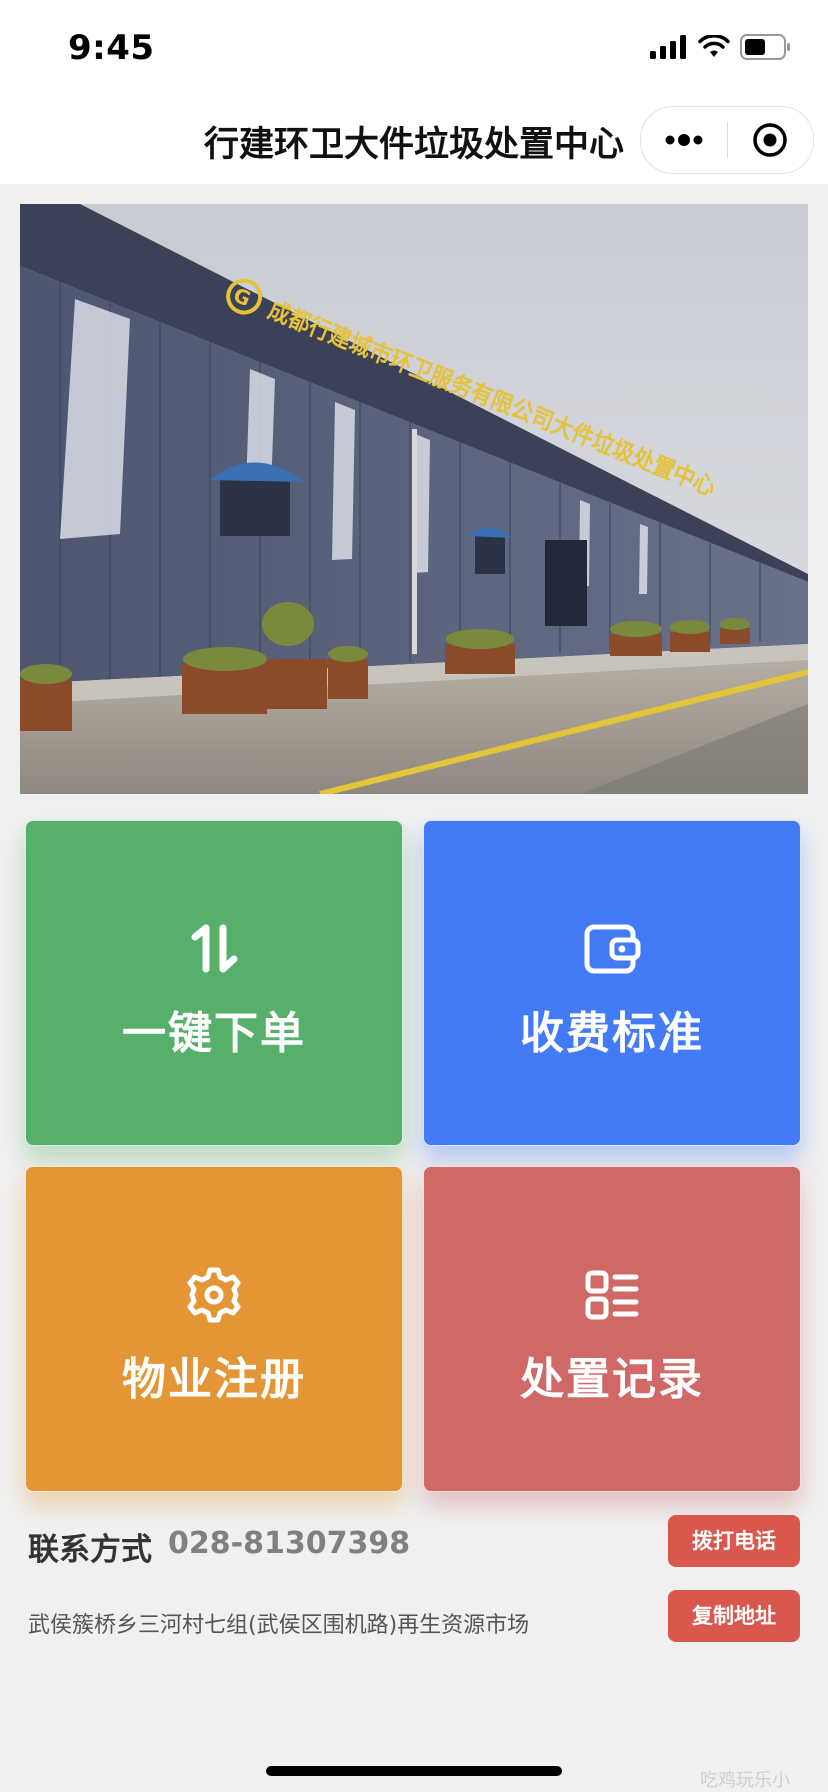  What do you see at coordinates (612, 1329) in the screenshot?
I see `tile-disposal-records: 处置记录` at bounding box center [612, 1329].